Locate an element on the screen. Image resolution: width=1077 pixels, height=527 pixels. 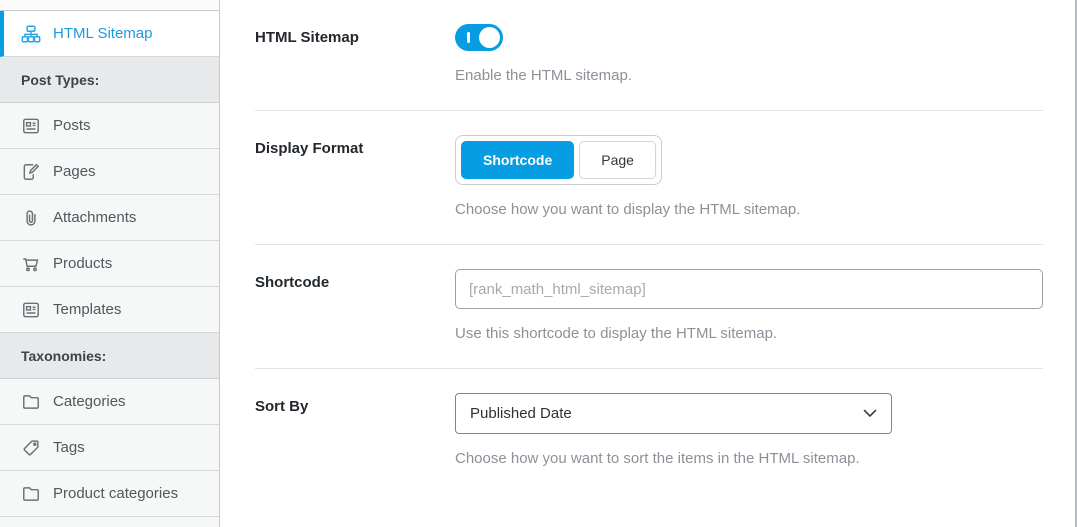
toggle-knob is located at coordinates (489, 37).